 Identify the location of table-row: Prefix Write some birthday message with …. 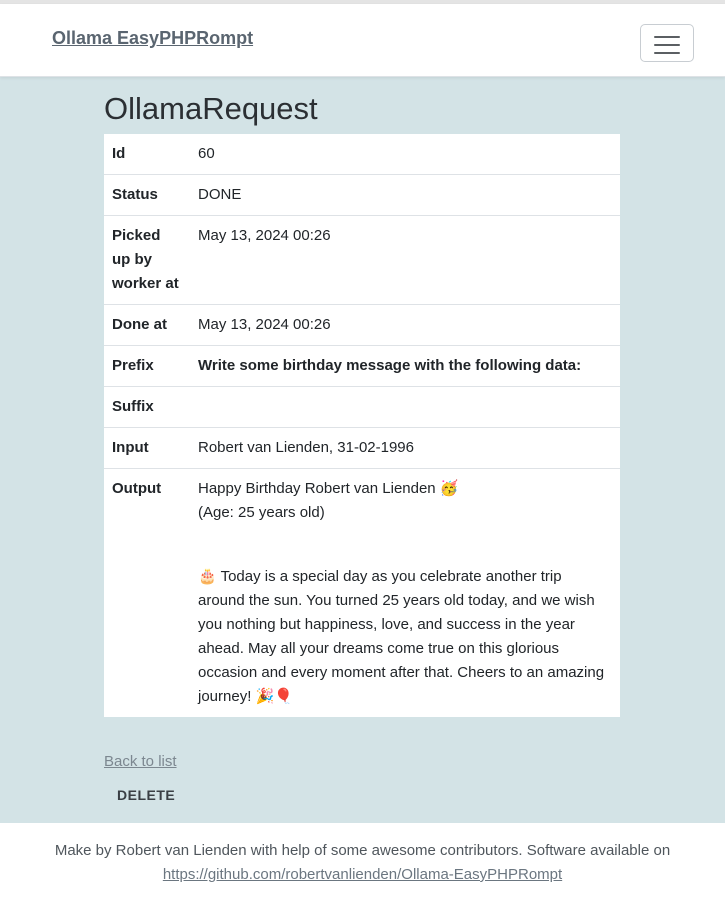
(362, 366).